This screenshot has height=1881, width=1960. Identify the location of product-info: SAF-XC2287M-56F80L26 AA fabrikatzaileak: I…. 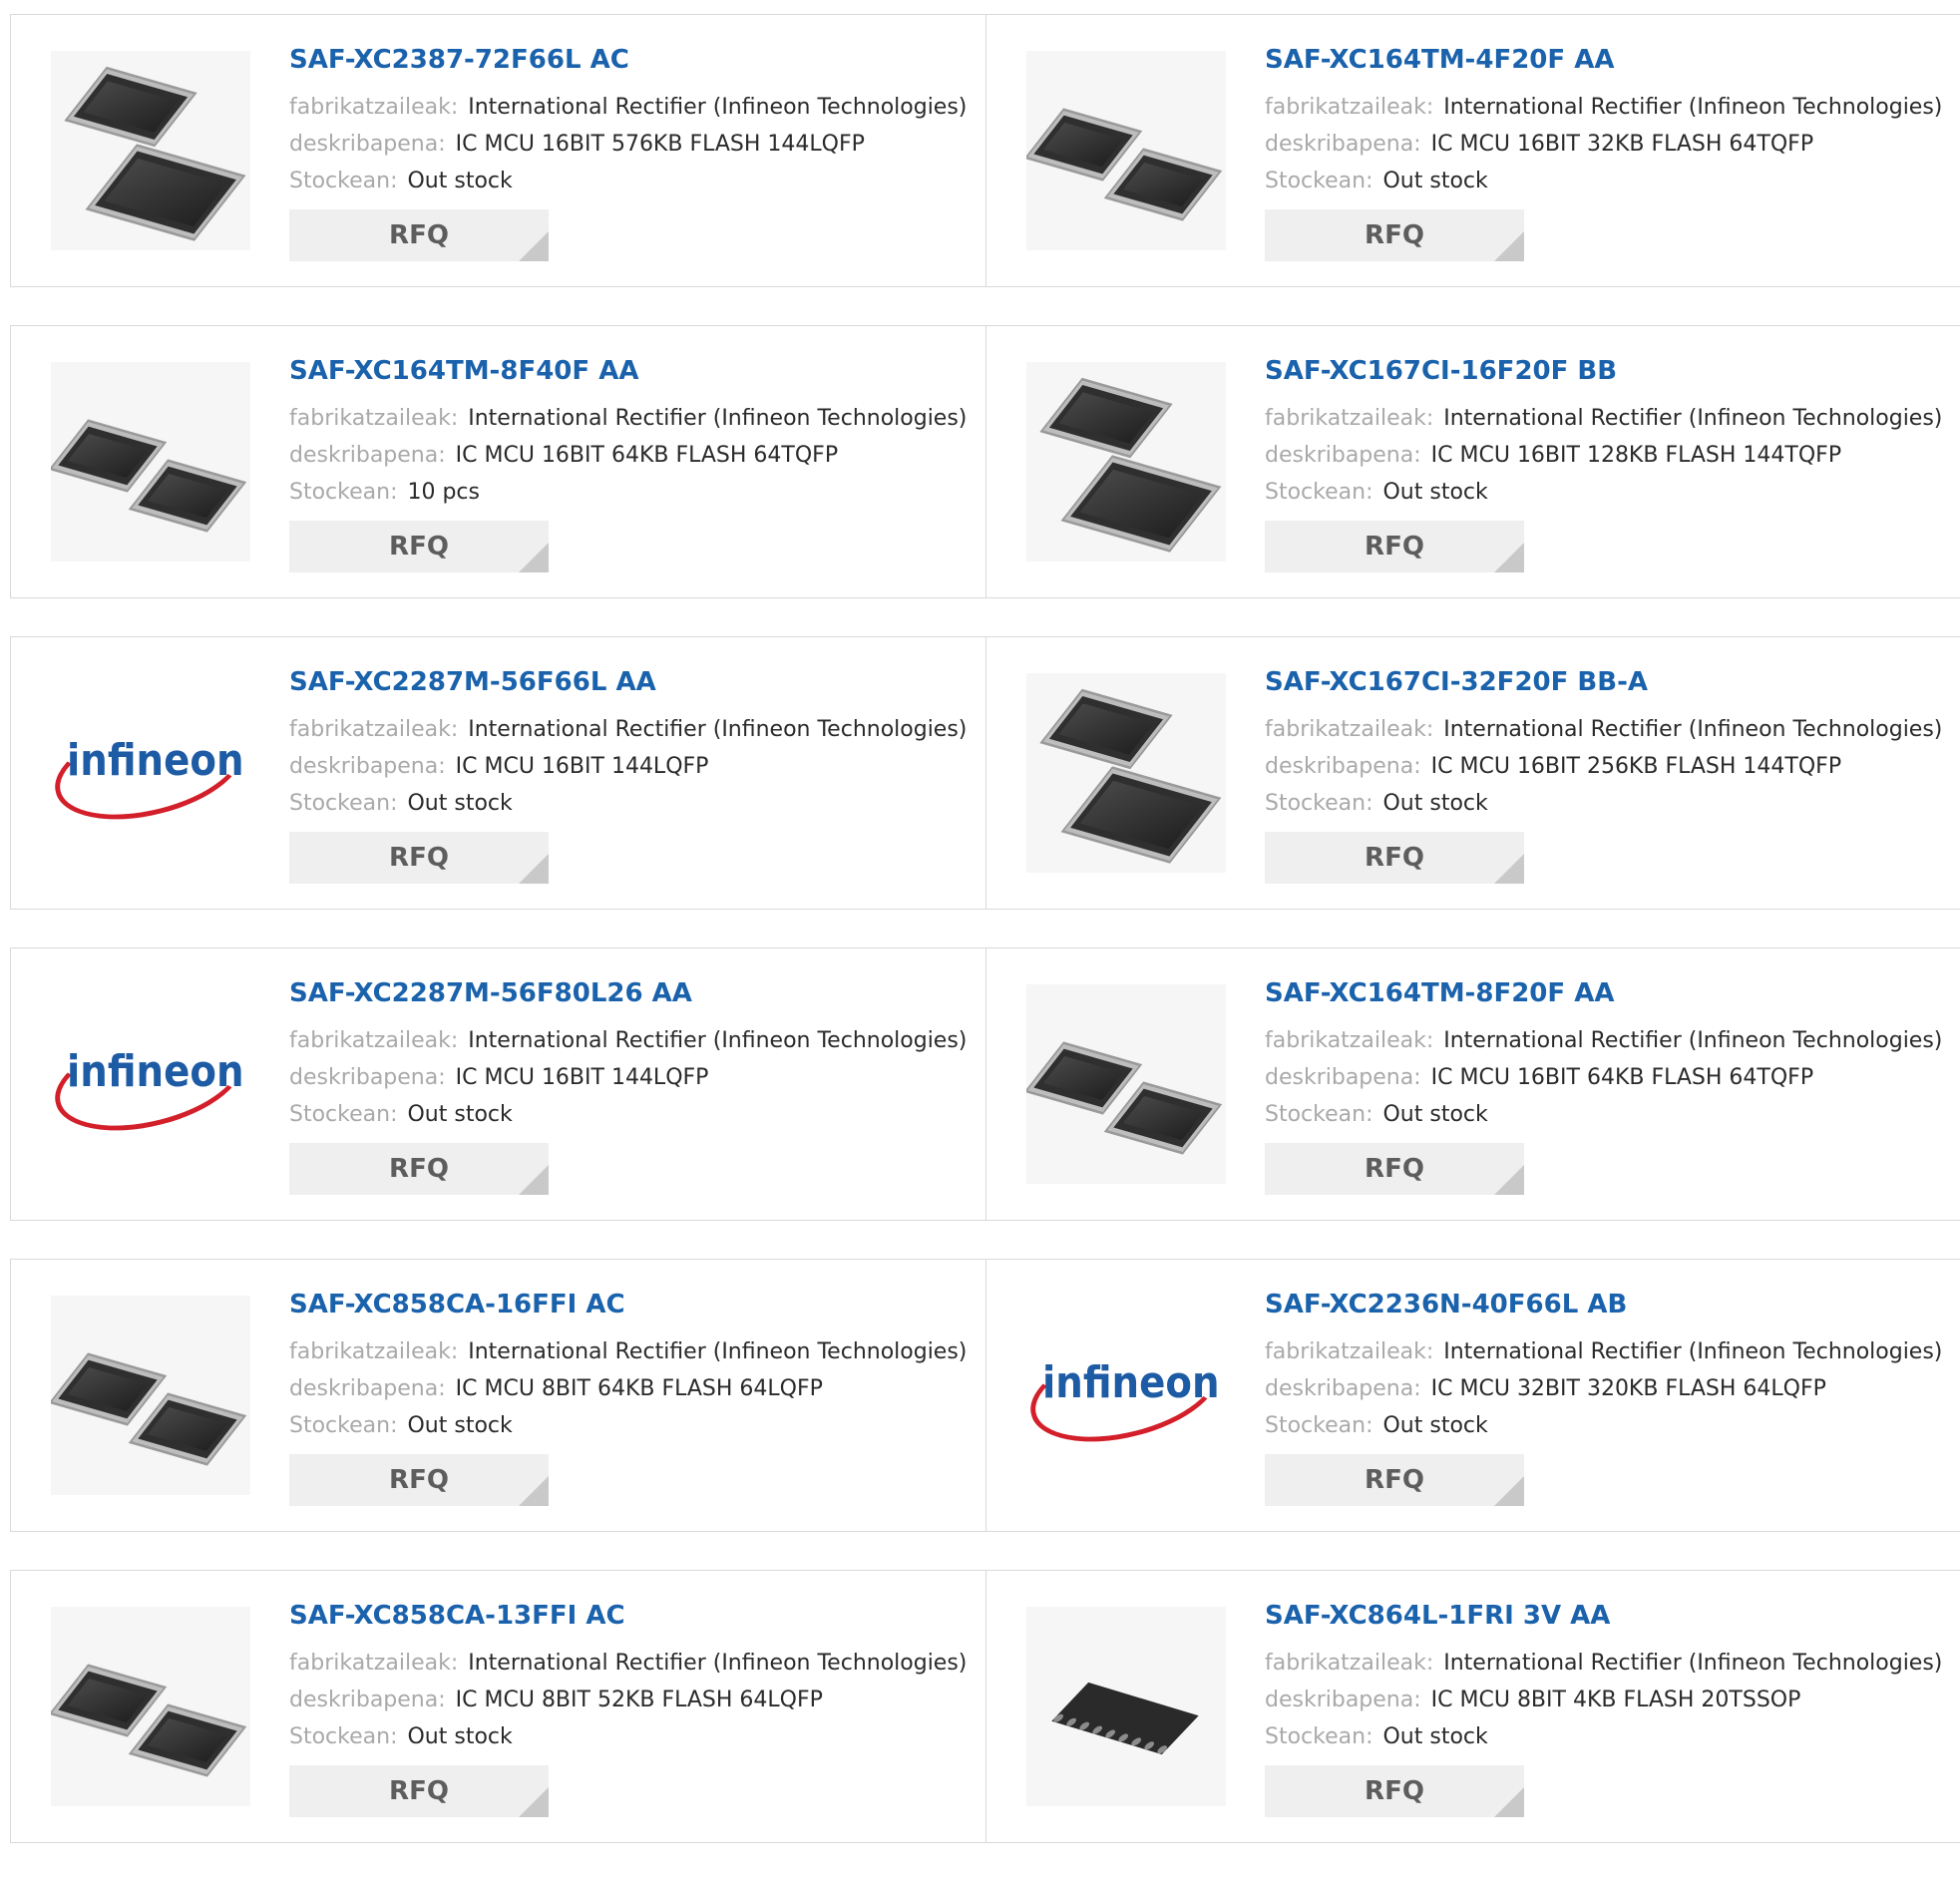
(637, 1085).